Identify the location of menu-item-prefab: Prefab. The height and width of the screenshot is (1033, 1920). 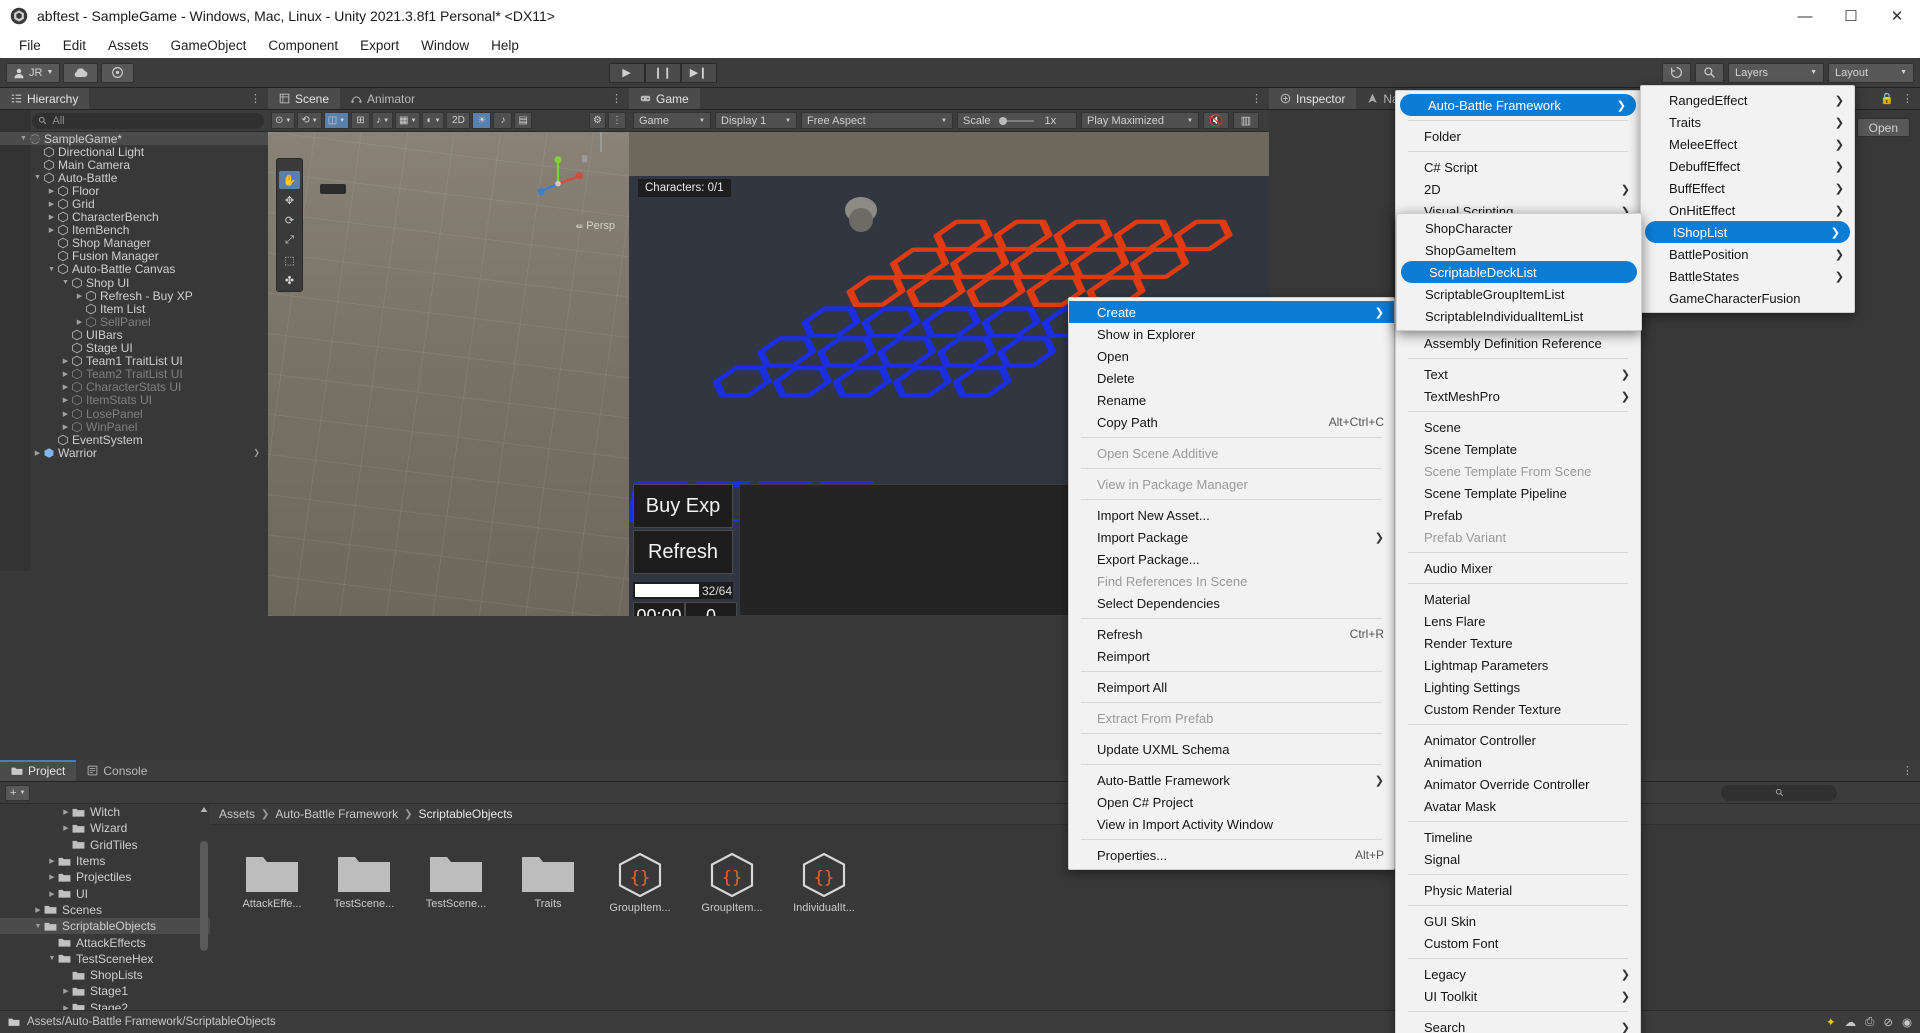
(1518, 515).